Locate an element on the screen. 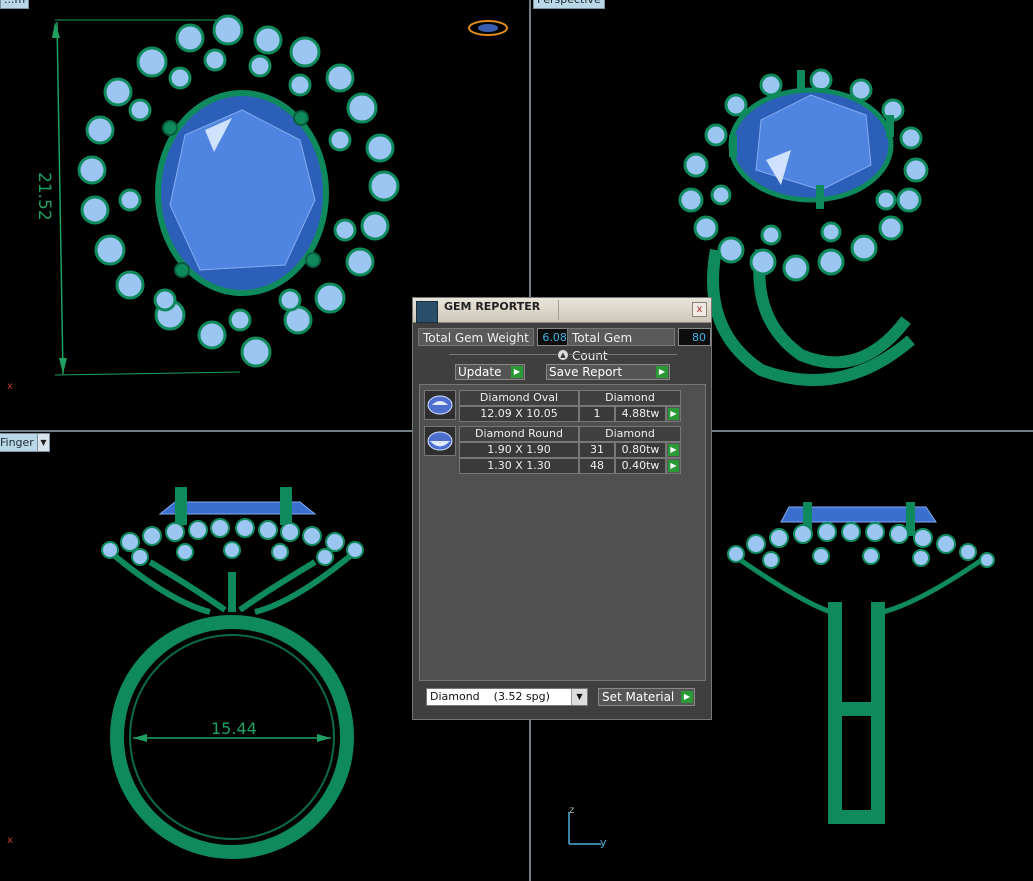 The height and width of the screenshot is (881, 1033). gem-reporter-app-icon is located at coordinates (427, 312).